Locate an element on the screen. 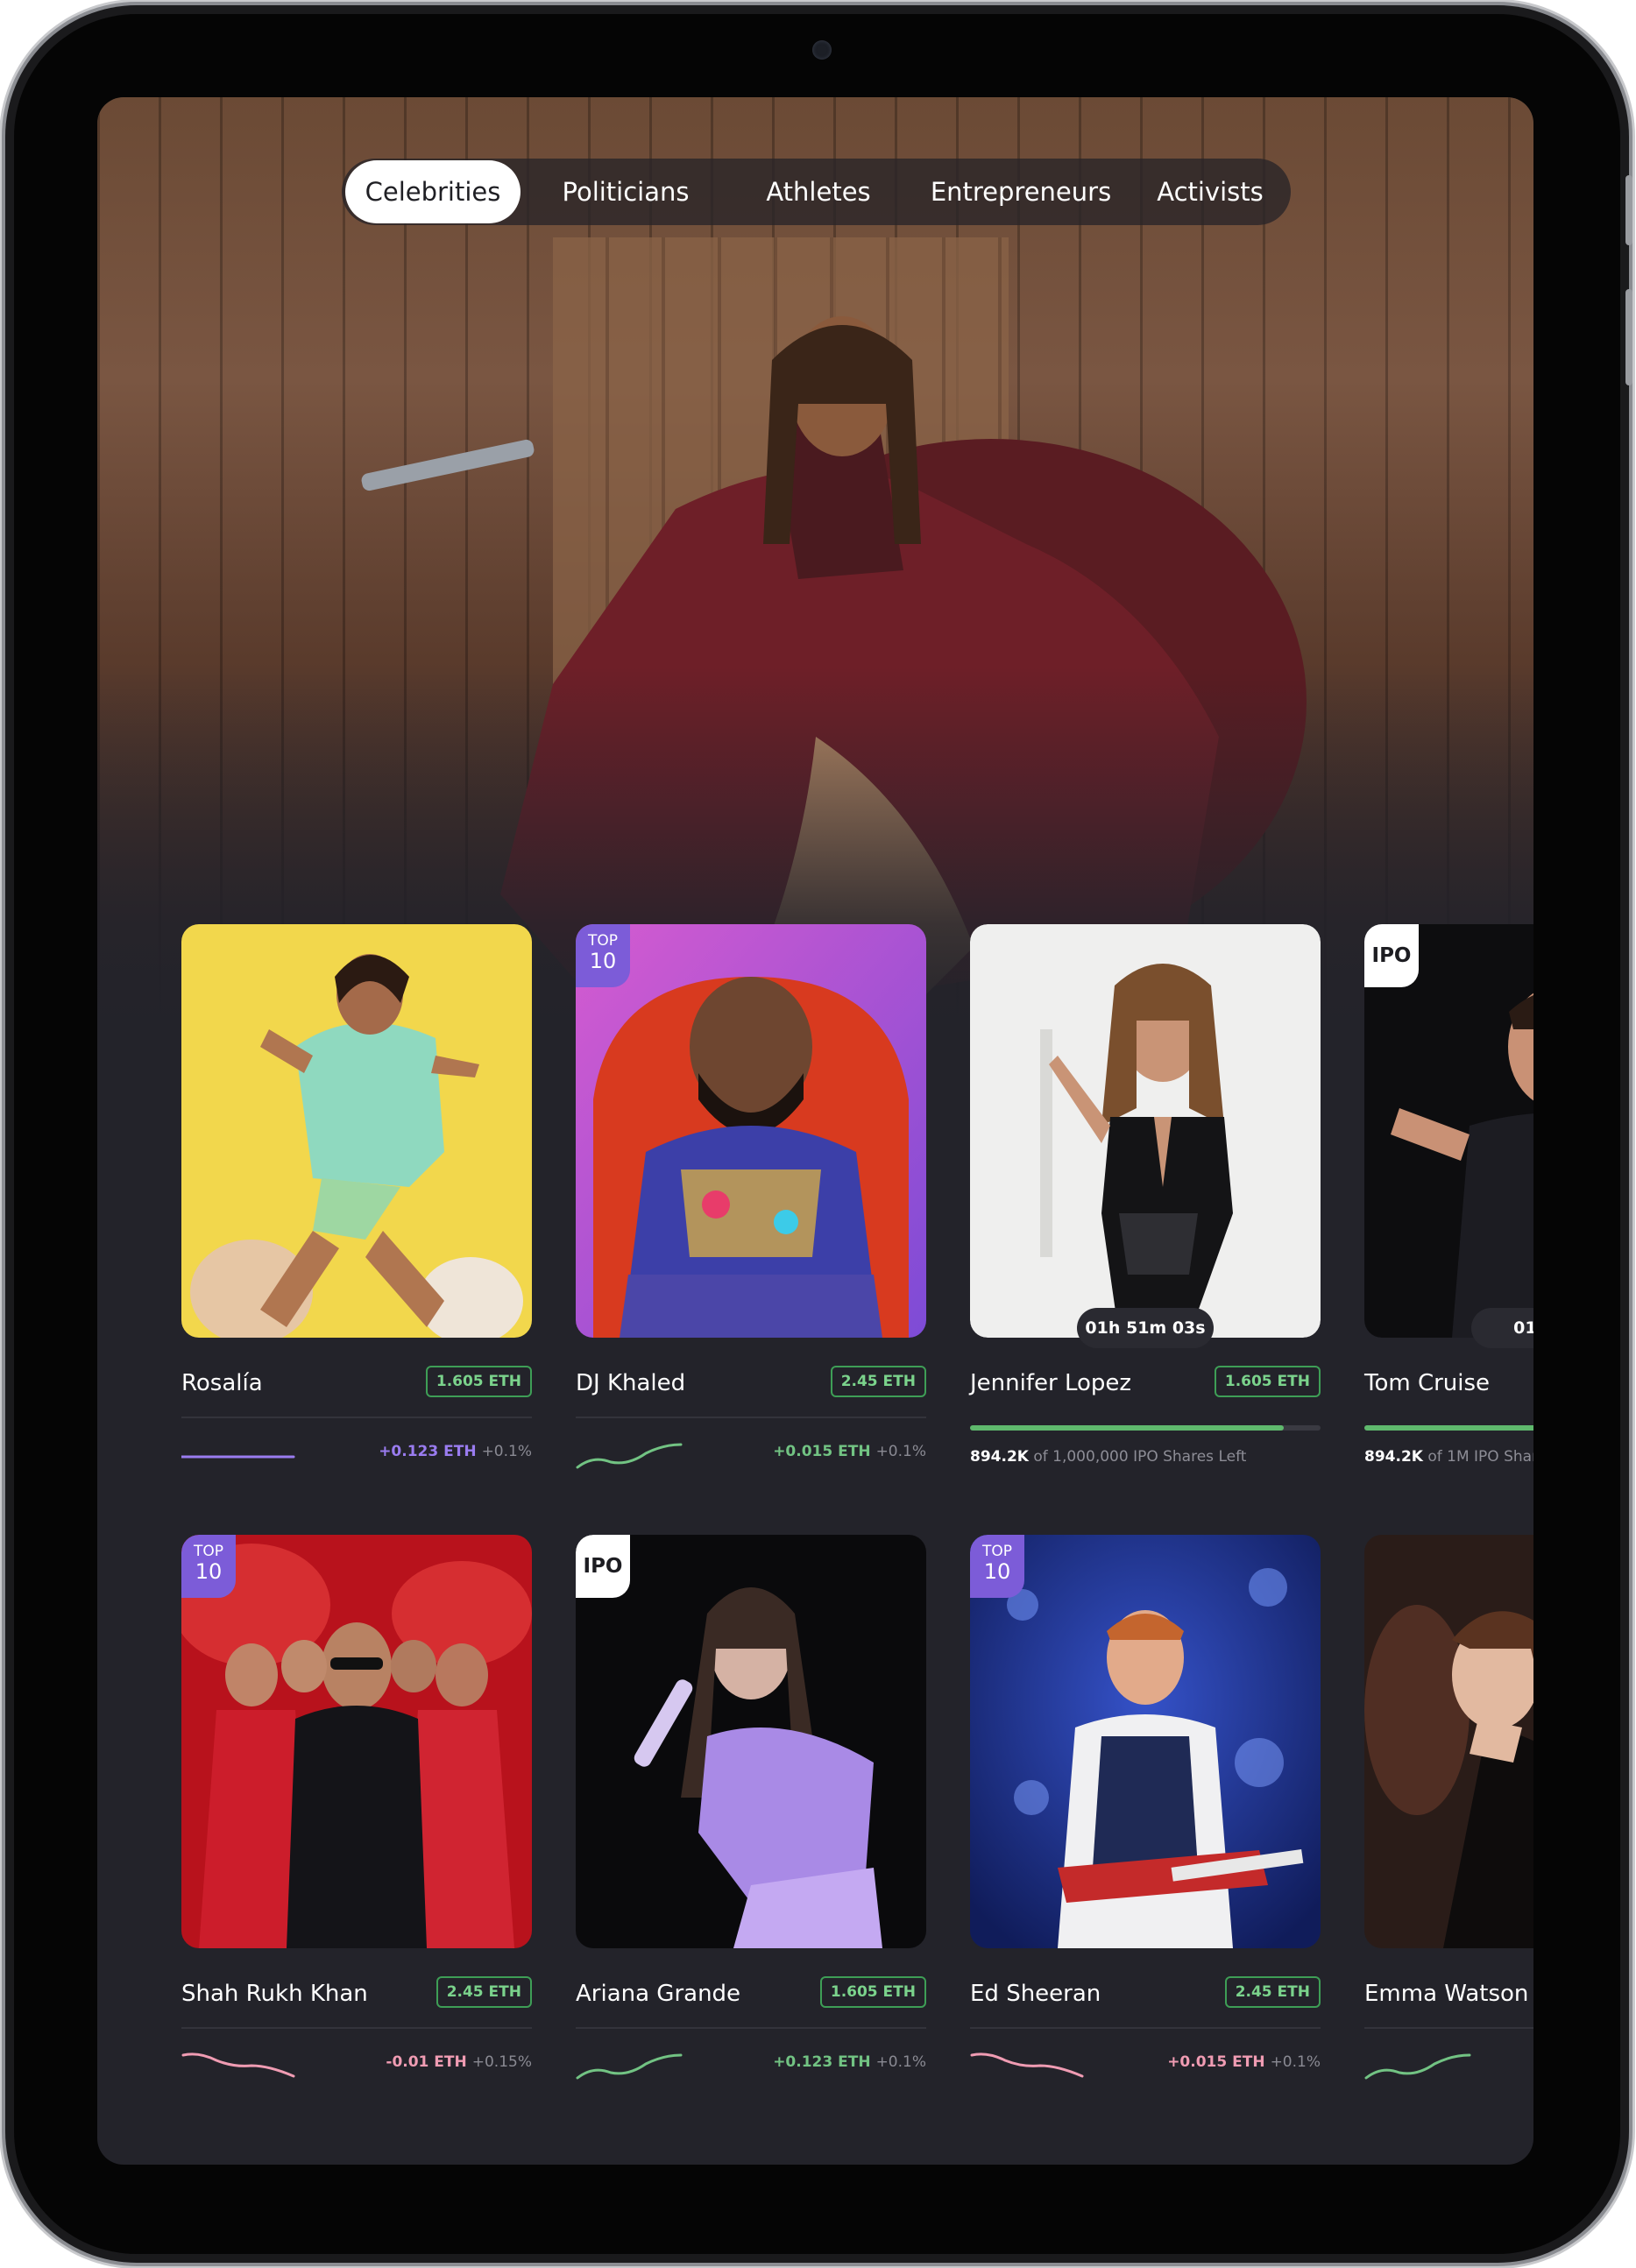 The height and width of the screenshot is (2268, 1636). change-percent: +0.15% is located at coordinates (502, 2062).